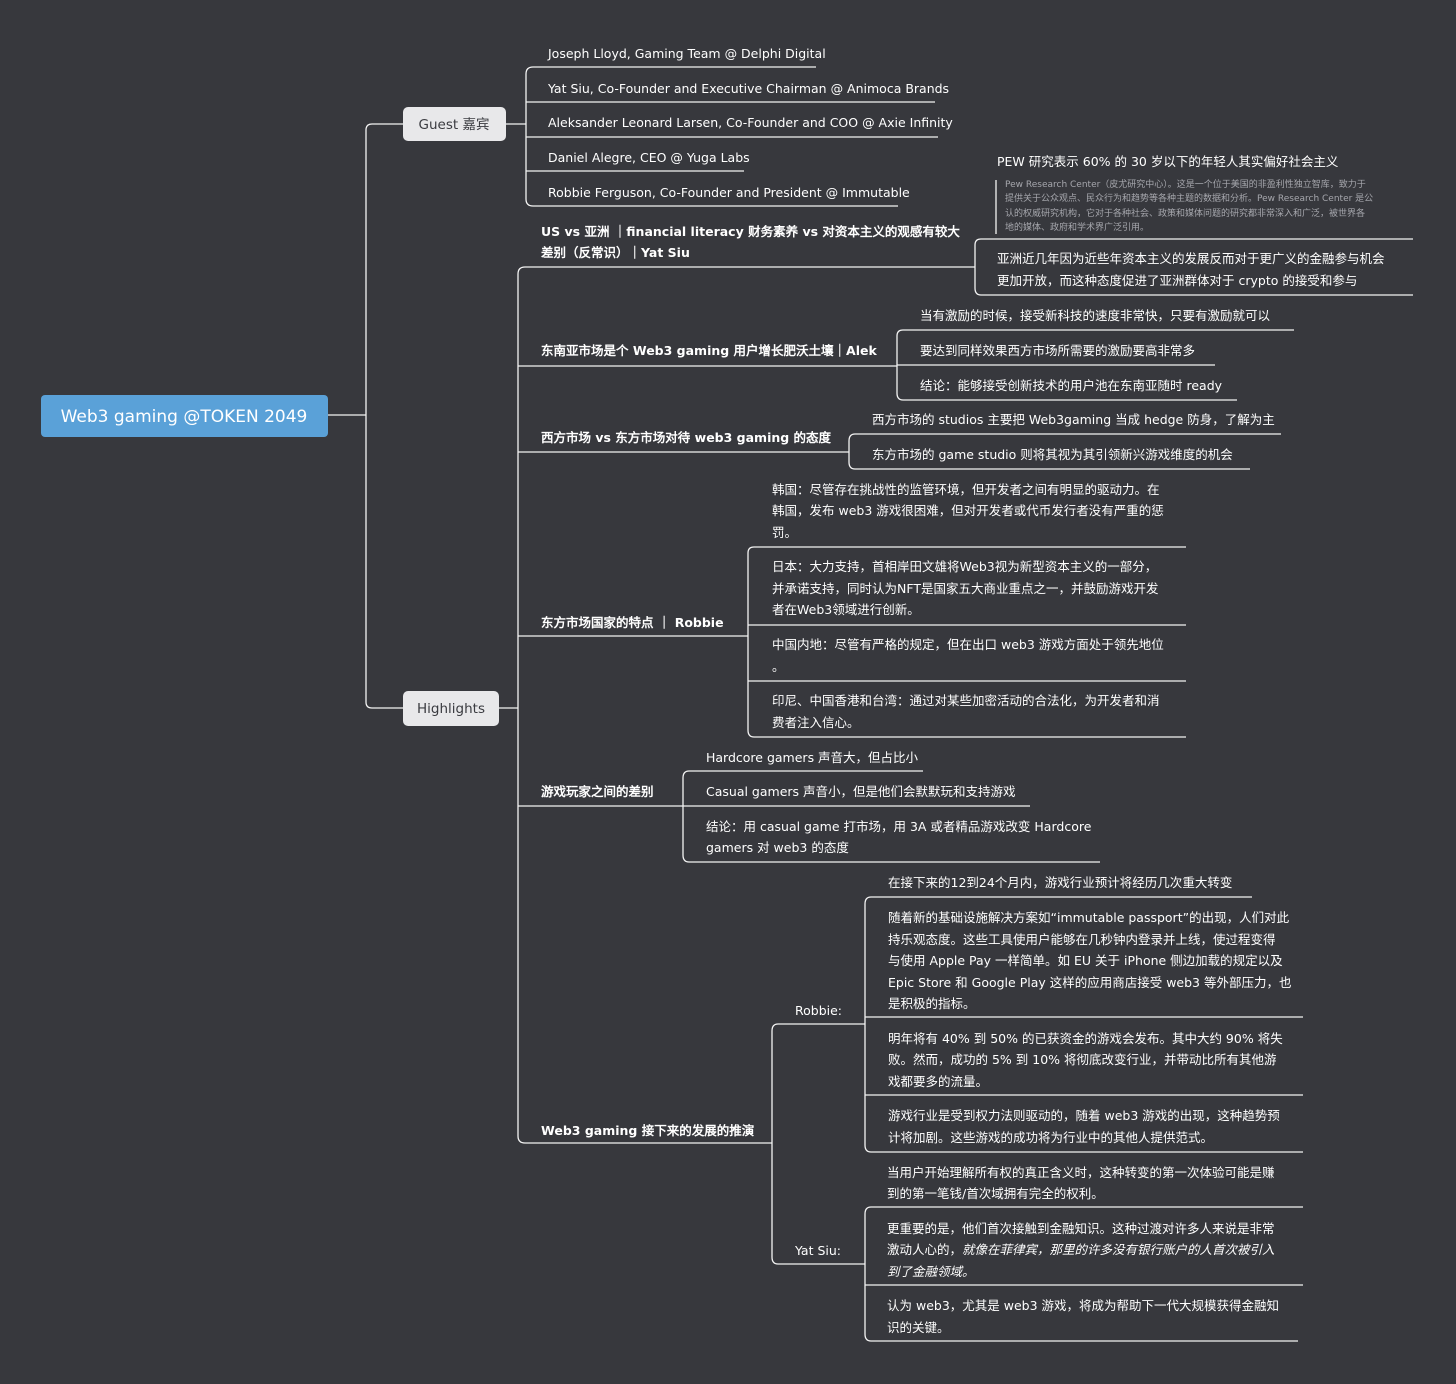 This screenshot has width=1456, height=1384. Describe the element at coordinates (597, 791) in the screenshot. I see `topic-gamer-differences-title: 游戏玩家之间的差别` at that location.